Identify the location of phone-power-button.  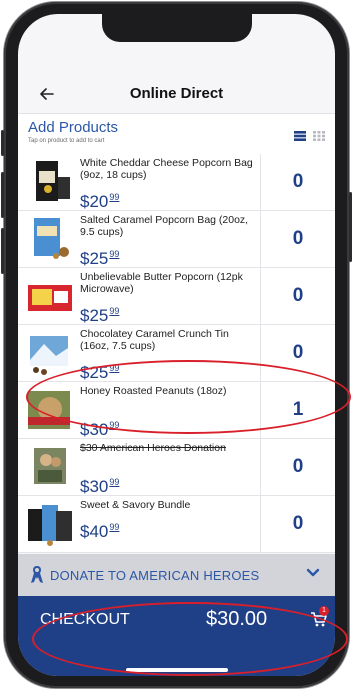
(350, 227).